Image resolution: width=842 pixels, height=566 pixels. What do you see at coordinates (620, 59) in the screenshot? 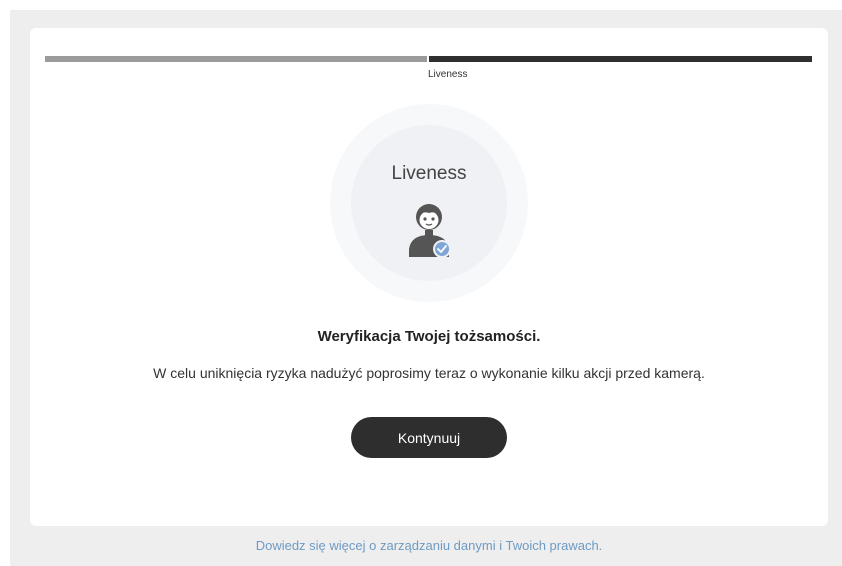
I see `progress-segment-current` at bounding box center [620, 59].